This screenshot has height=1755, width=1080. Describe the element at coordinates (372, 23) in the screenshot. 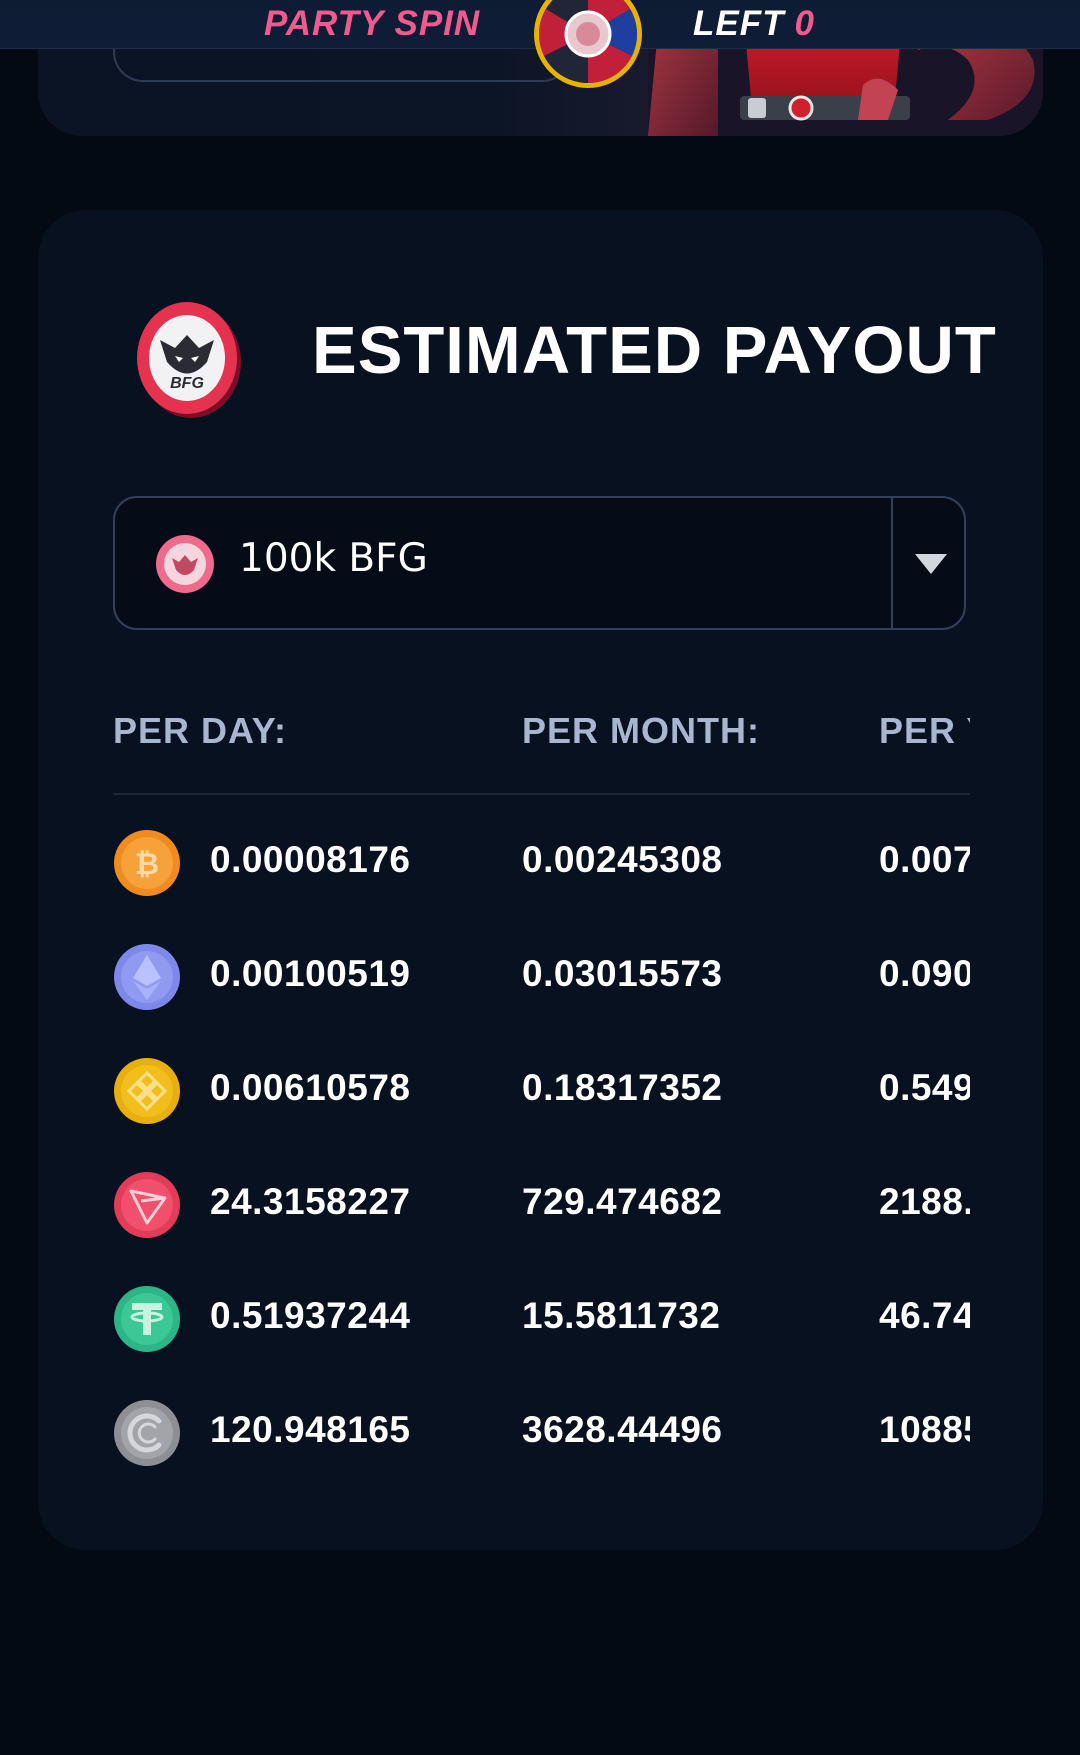

I see `party-spin-label: PARTY SPIN` at that location.